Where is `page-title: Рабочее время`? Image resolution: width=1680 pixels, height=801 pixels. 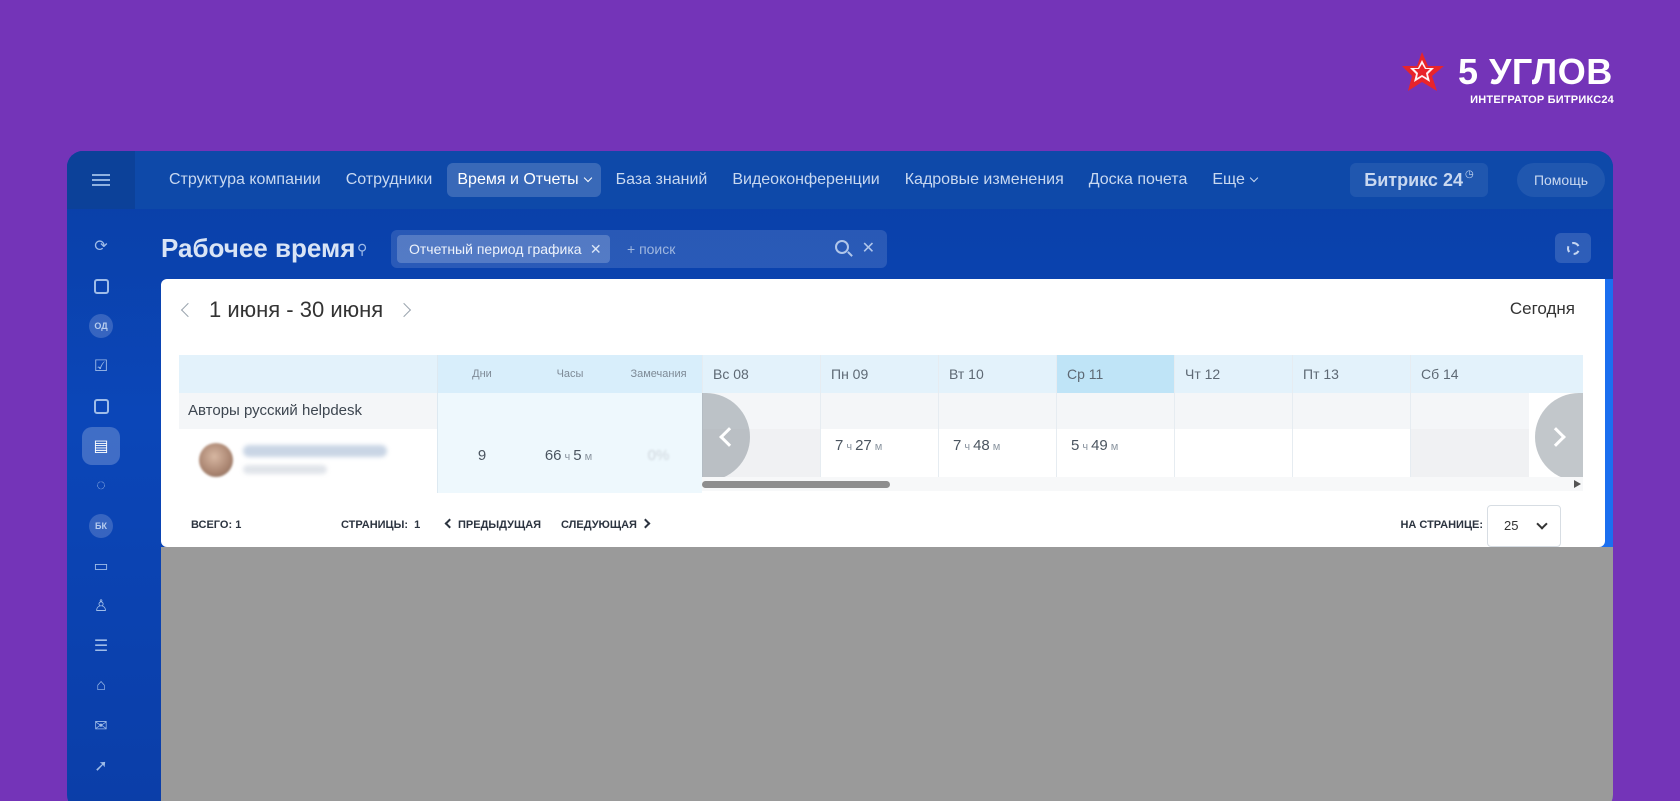
page-title: Рабочее время is located at coordinates (258, 248).